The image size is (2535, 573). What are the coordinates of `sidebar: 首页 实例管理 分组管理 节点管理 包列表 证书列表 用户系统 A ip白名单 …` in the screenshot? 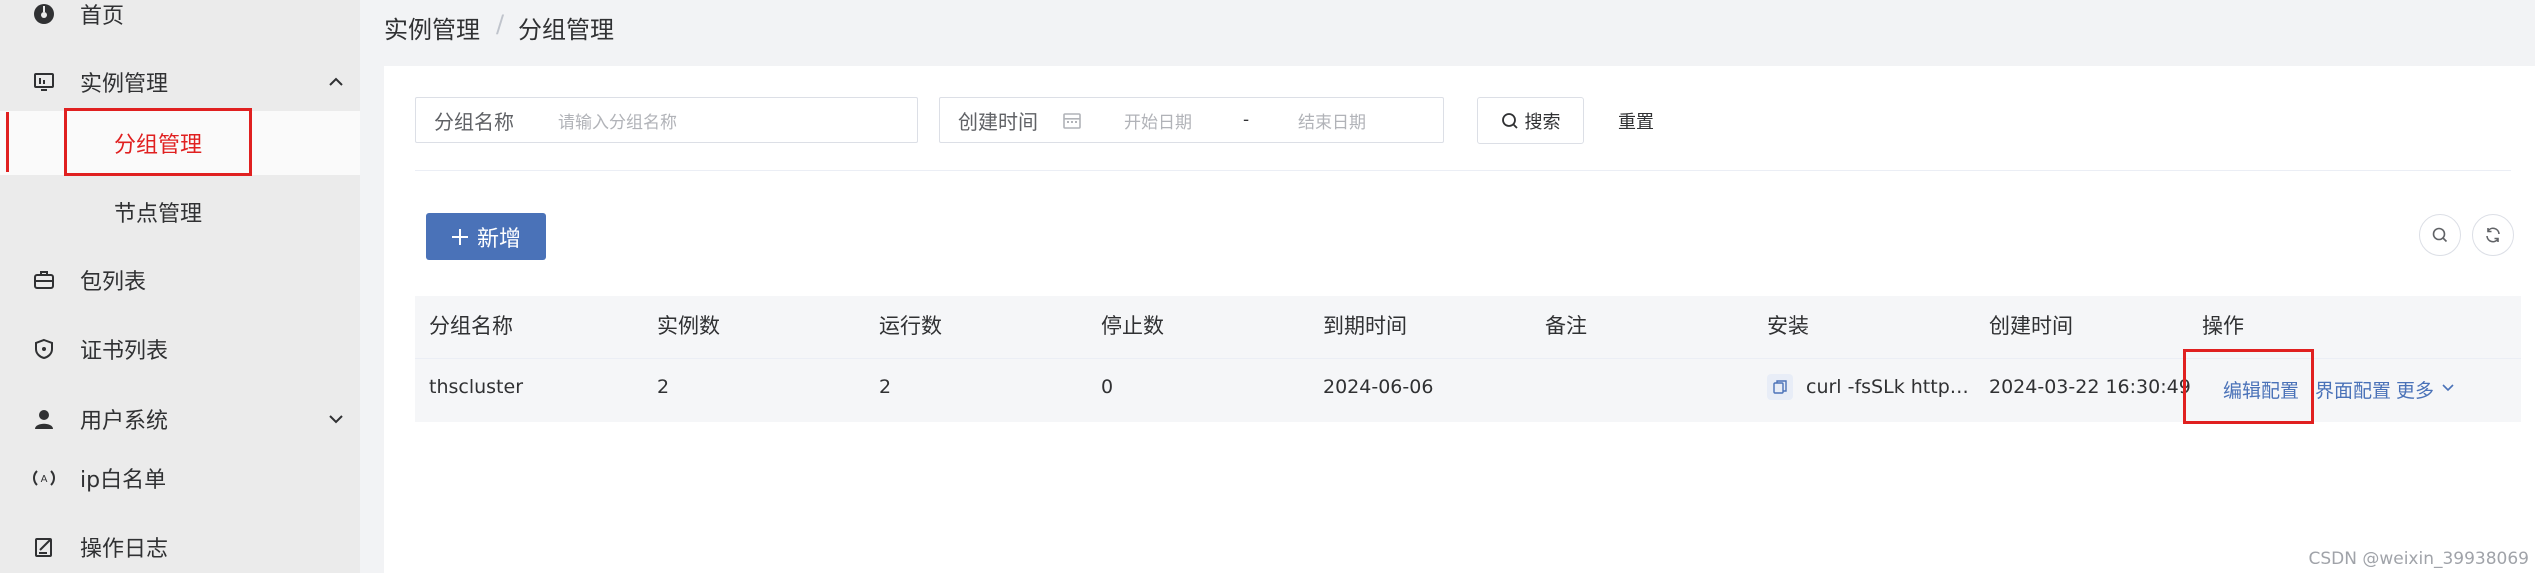 It's located at (180, 286).